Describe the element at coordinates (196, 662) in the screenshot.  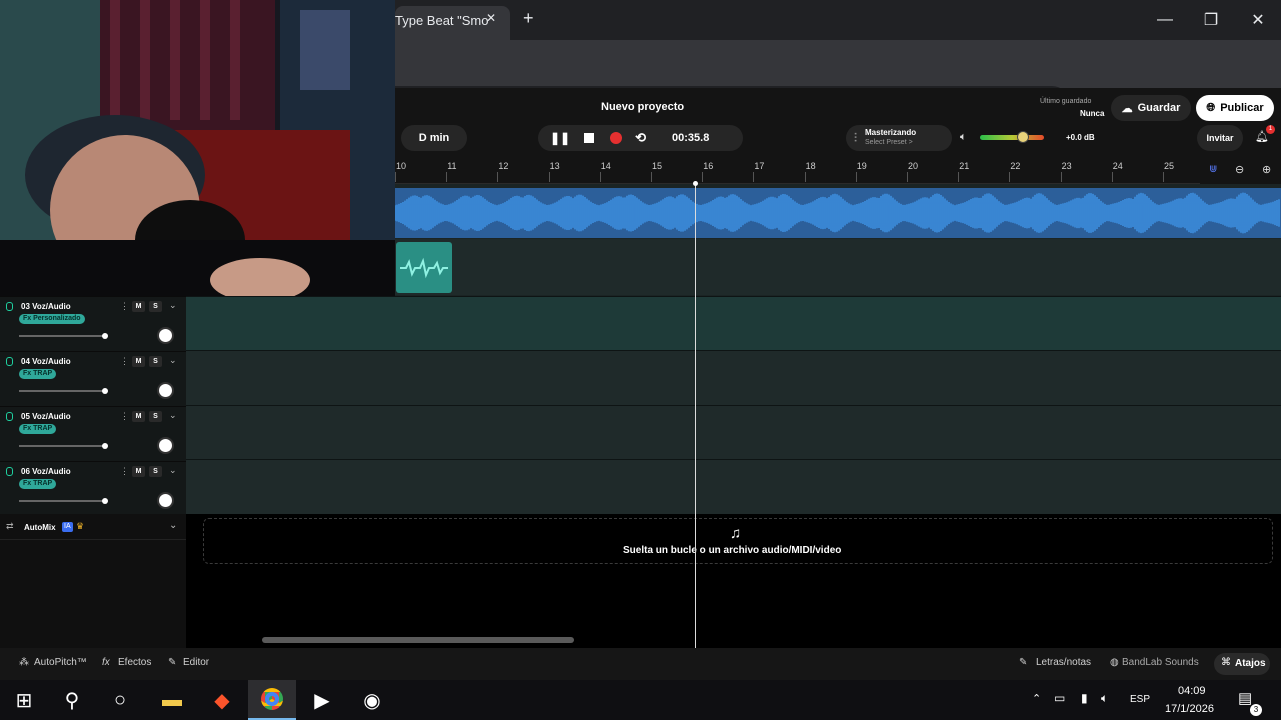
I see `editor-button: Editor` at that location.